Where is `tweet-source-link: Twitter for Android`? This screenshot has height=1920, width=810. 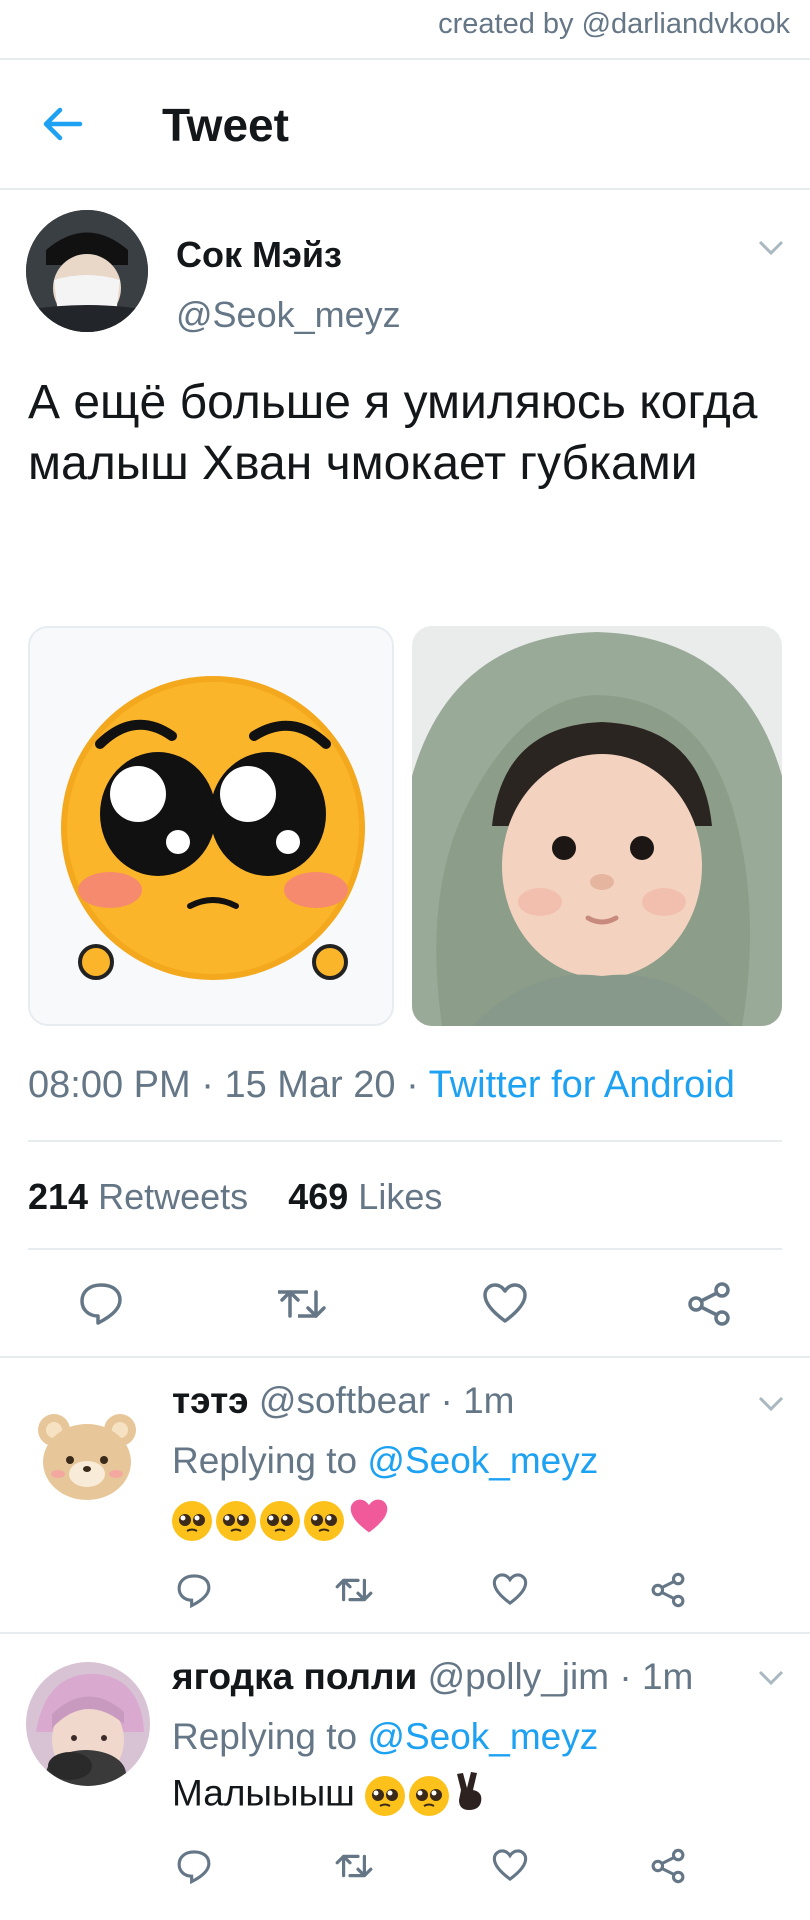
tweet-source-link: Twitter for Android is located at coordinates (582, 1085).